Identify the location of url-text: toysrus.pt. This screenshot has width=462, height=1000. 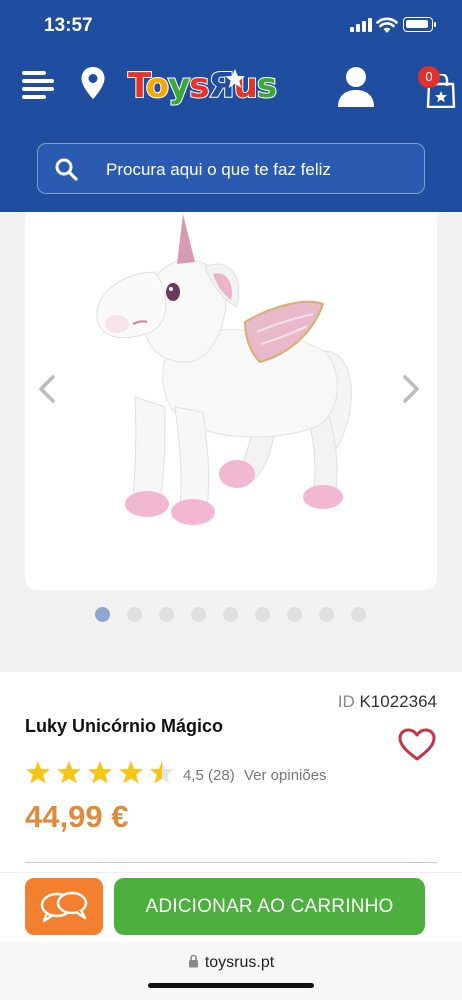
(239, 962).